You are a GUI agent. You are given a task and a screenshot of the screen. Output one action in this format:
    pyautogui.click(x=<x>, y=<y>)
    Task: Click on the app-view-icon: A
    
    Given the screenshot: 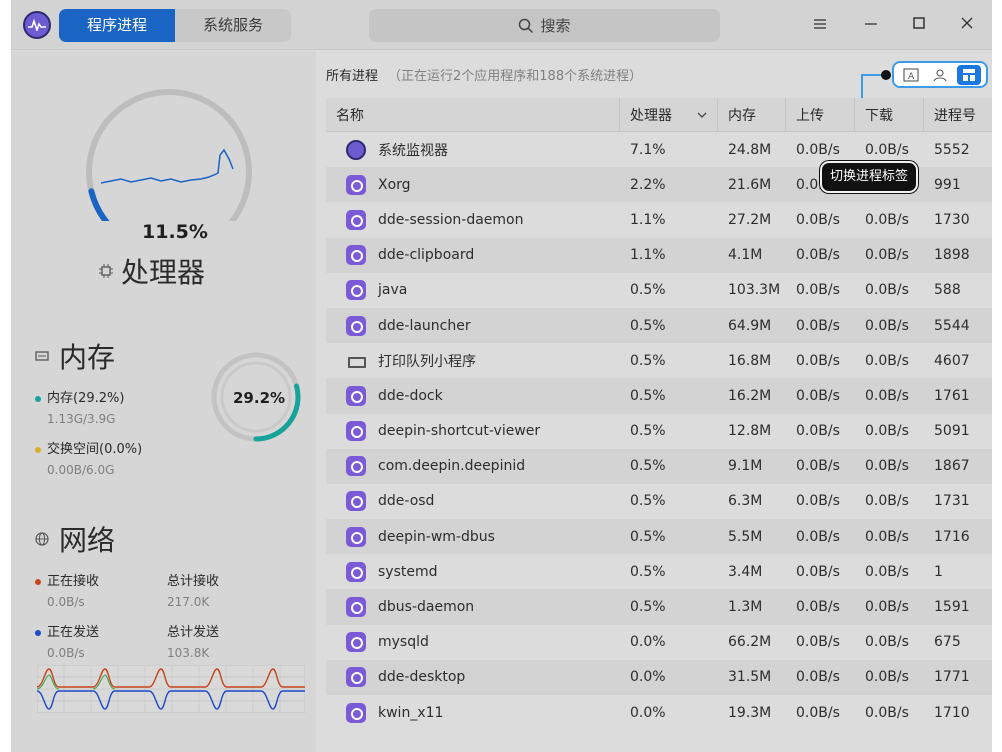 What is the action you would take?
    pyautogui.click(x=911, y=75)
    